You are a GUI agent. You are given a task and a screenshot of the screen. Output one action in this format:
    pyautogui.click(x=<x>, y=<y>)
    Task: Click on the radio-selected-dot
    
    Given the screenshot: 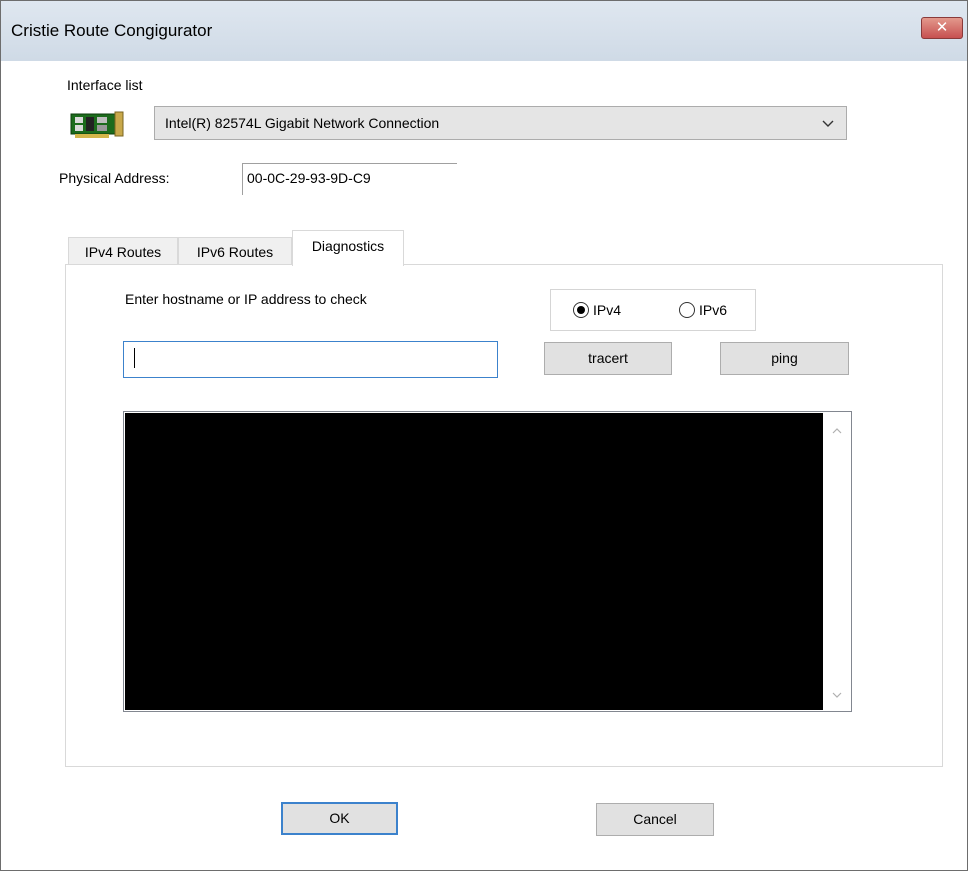 What is the action you would take?
    pyautogui.click(x=581, y=310)
    